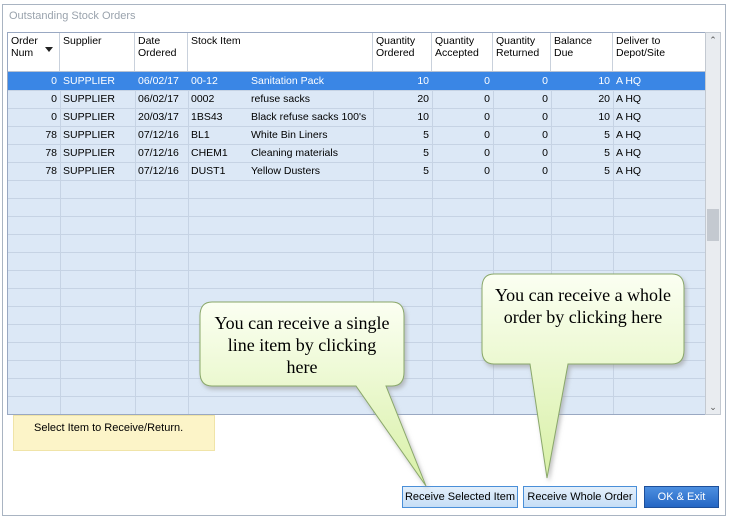 The image size is (730, 519). Describe the element at coordinates (109, 428) in the screenshot. I see `status-text: Select Item to Receive/Return.` at that location.